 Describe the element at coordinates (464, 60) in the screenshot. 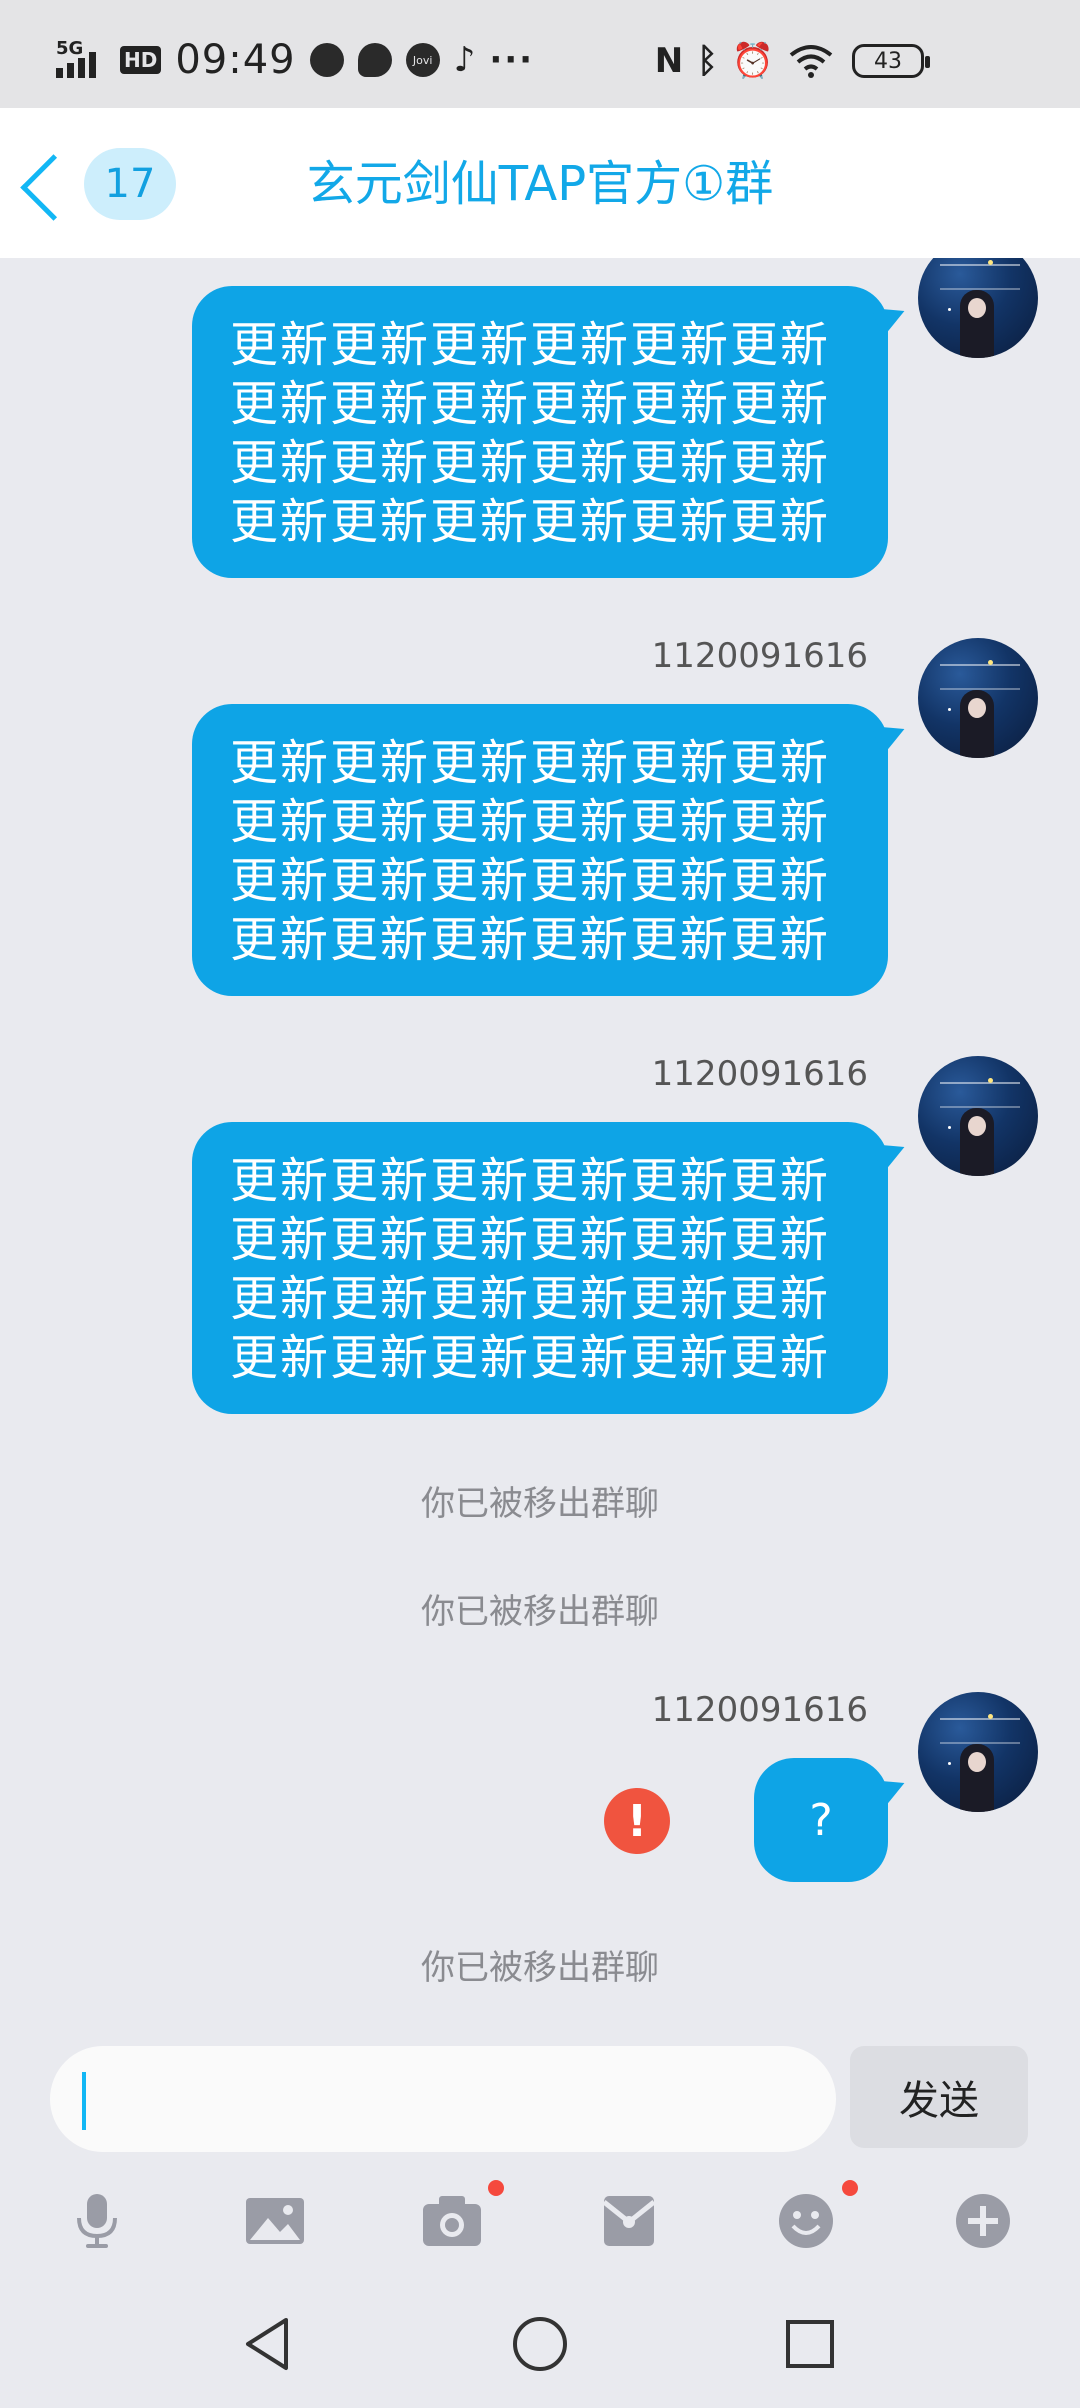

I see `tiktok-icon: ♪` at that location.